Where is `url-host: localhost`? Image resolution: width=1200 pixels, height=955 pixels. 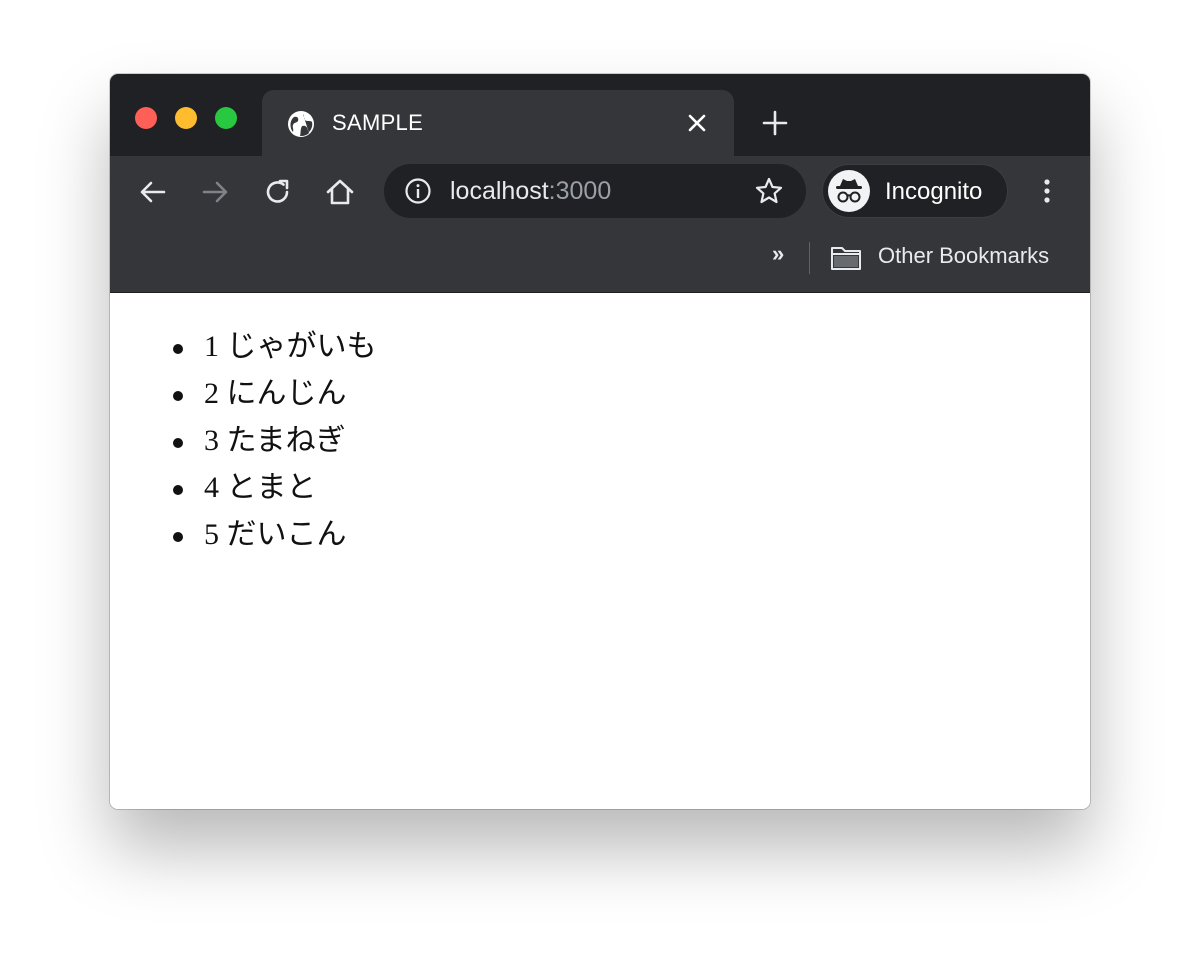
url-host: localhost is located at coordinates (499, 191).